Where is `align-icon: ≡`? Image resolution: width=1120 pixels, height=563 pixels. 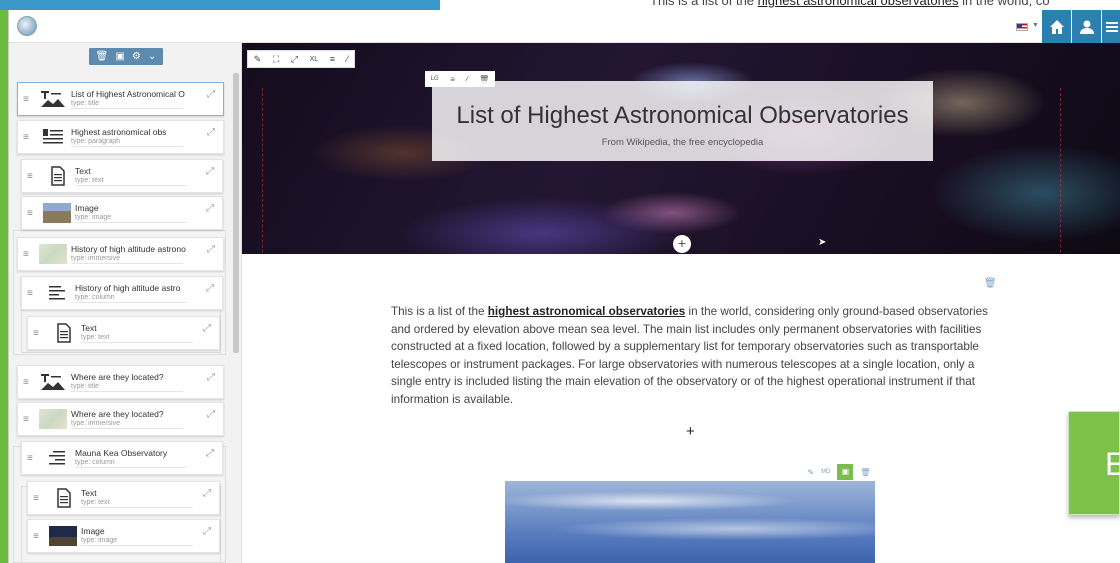
align-icon: ≡ is located at coordinates (332, 59).